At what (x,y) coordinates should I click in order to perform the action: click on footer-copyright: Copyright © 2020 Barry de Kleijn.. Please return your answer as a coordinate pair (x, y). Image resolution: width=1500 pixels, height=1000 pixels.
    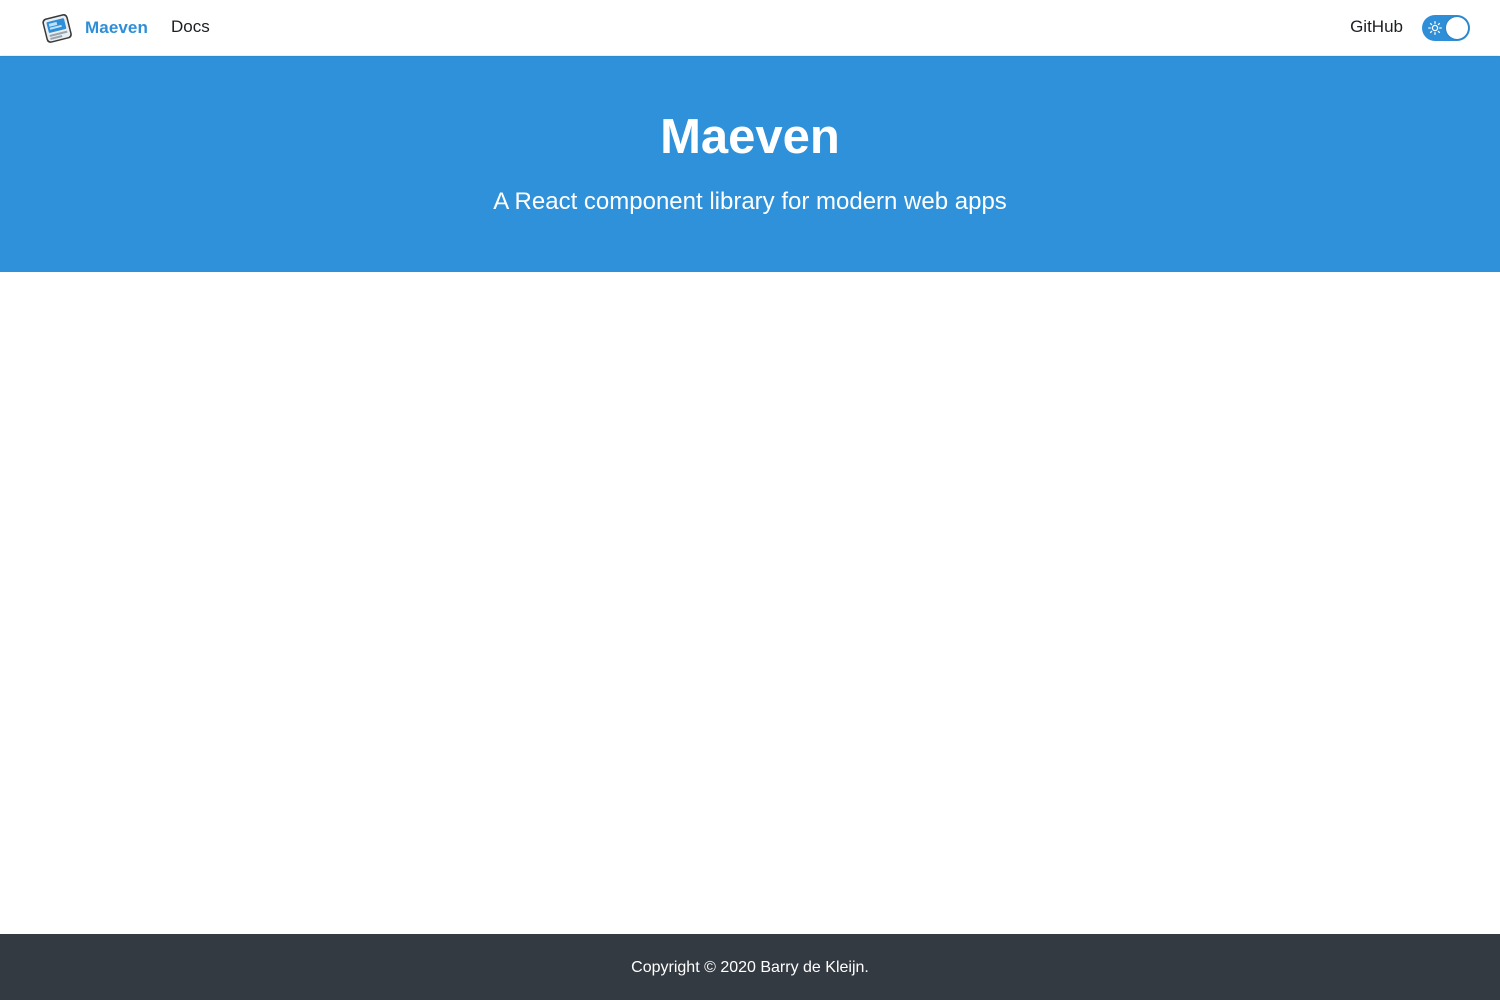
    Looking at the image, I should click on (750, 967).